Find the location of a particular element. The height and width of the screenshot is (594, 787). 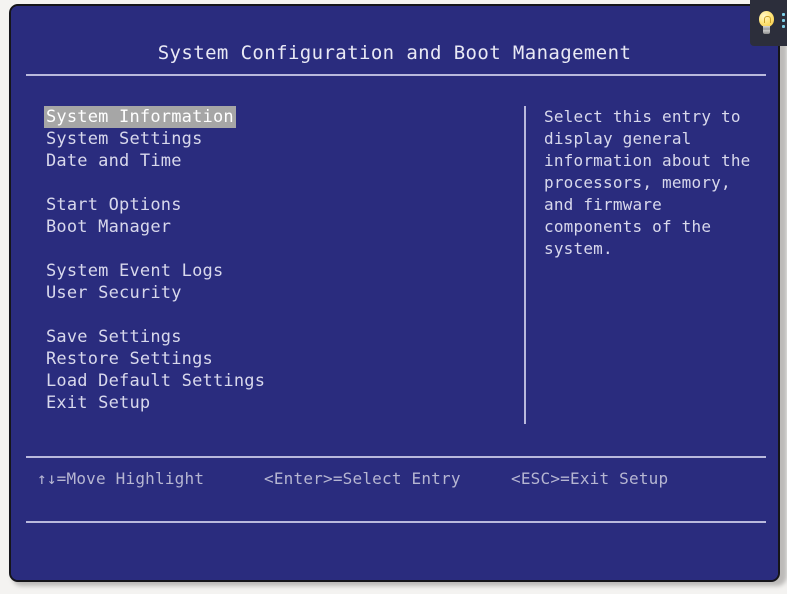

menu-item-load-default-settings: Load Default Settings is located at coordinates (155, 381).